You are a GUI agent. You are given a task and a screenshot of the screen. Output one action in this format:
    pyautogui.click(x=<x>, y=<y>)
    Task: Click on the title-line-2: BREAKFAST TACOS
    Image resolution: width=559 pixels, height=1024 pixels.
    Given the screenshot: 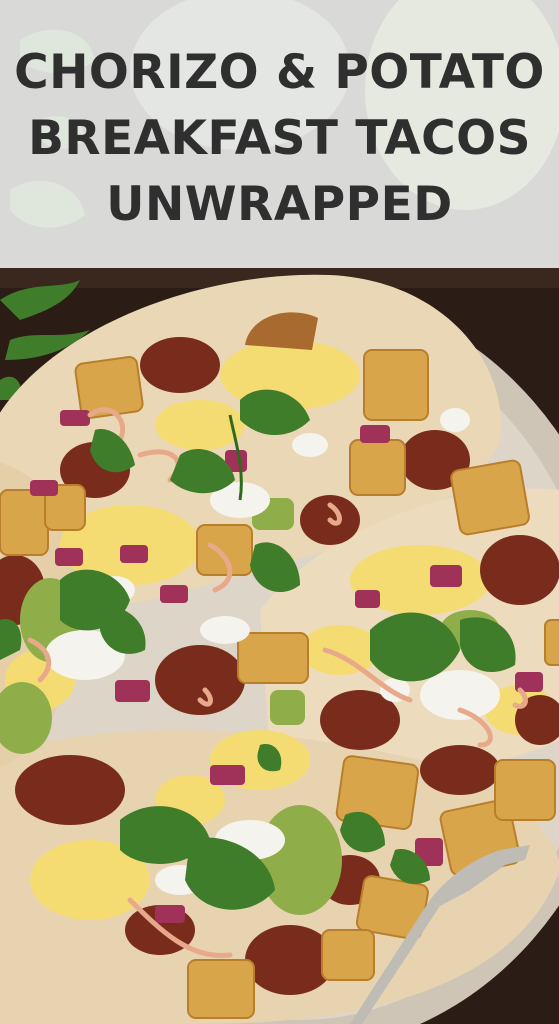 What is the action you would take?
    pyautogui.click(x=279, y=138)
    